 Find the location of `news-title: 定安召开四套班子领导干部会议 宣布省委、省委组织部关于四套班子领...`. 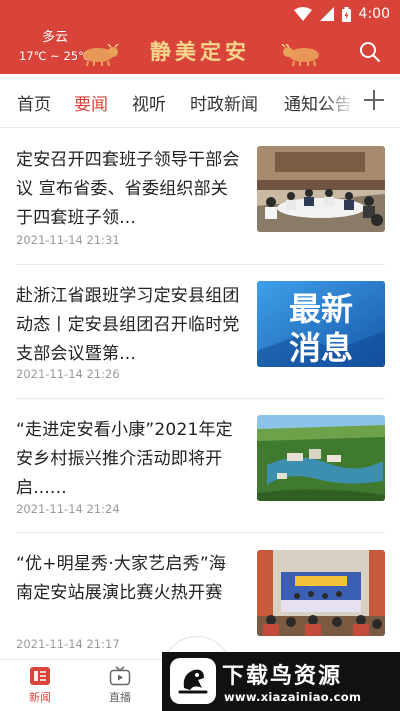

news-title: 定安召开四套班子领导干部会议 宣布省委、省委组织部关于四套班子领... is located at coordinates (128, 189).